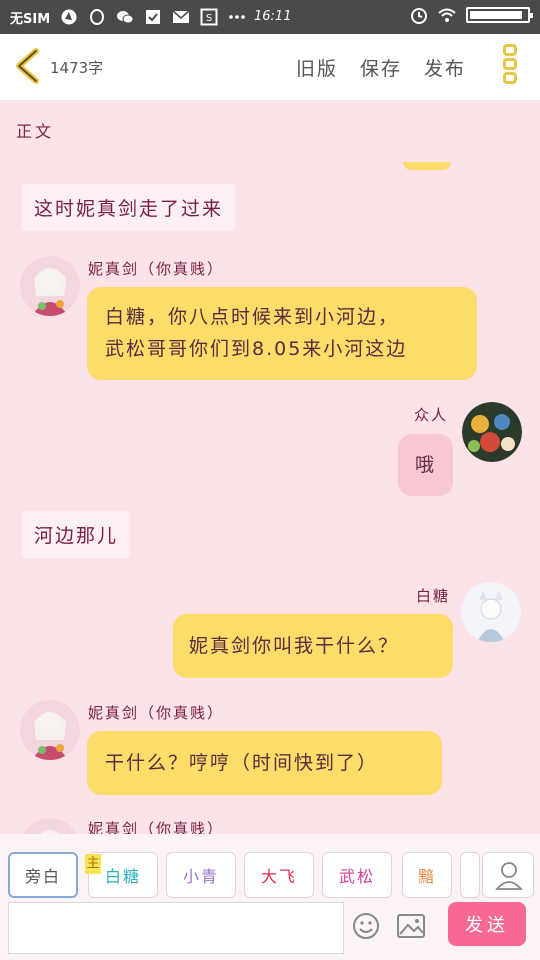 The width and height of the screenshot is (540, 960). Describe the element at coordinates (97, 17) in the screenshot. I see `qq-icon` at that location.